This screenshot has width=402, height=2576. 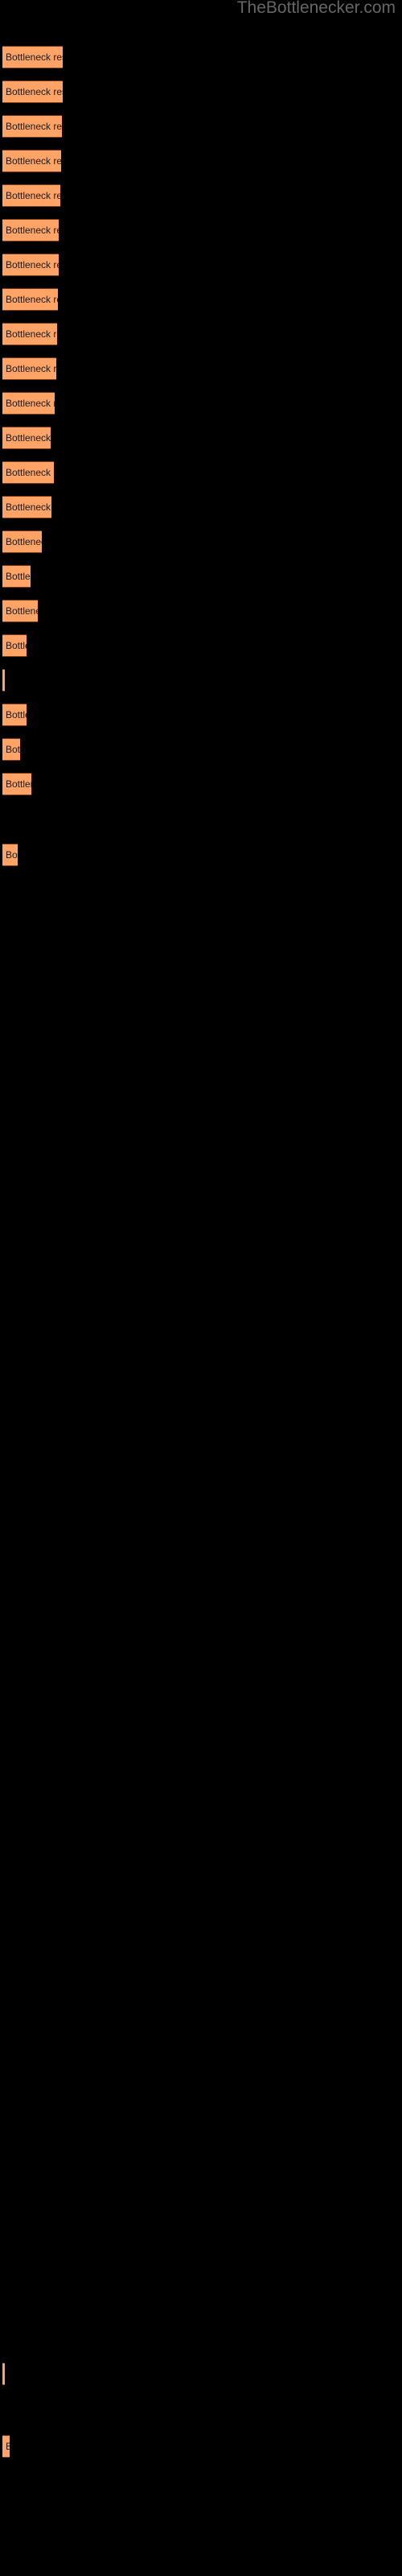 I want to click on bar-22: Bottleneck result, so click(x=16, y=784).